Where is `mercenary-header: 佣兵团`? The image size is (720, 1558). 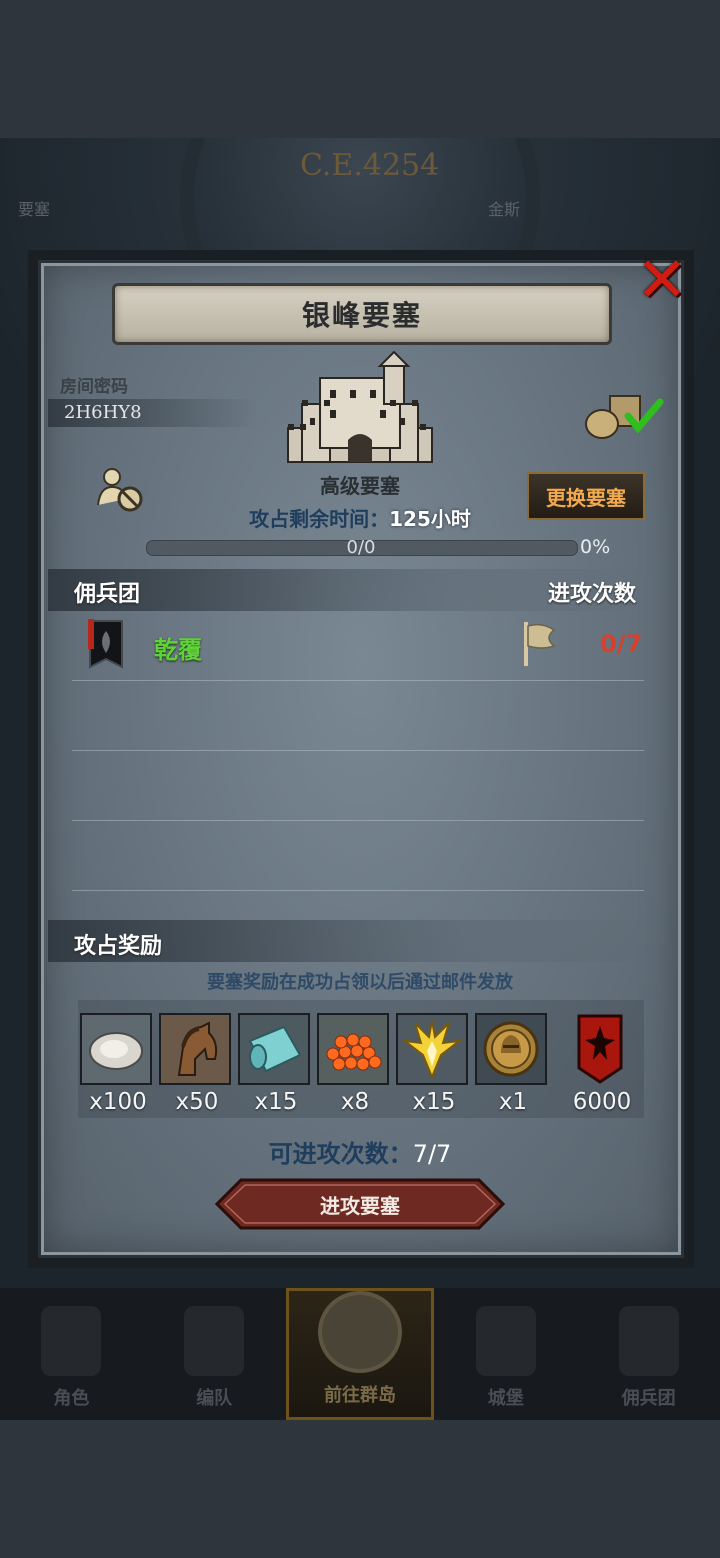
mercenary-header: 佣兵团 is located at coordinates (107, 594).